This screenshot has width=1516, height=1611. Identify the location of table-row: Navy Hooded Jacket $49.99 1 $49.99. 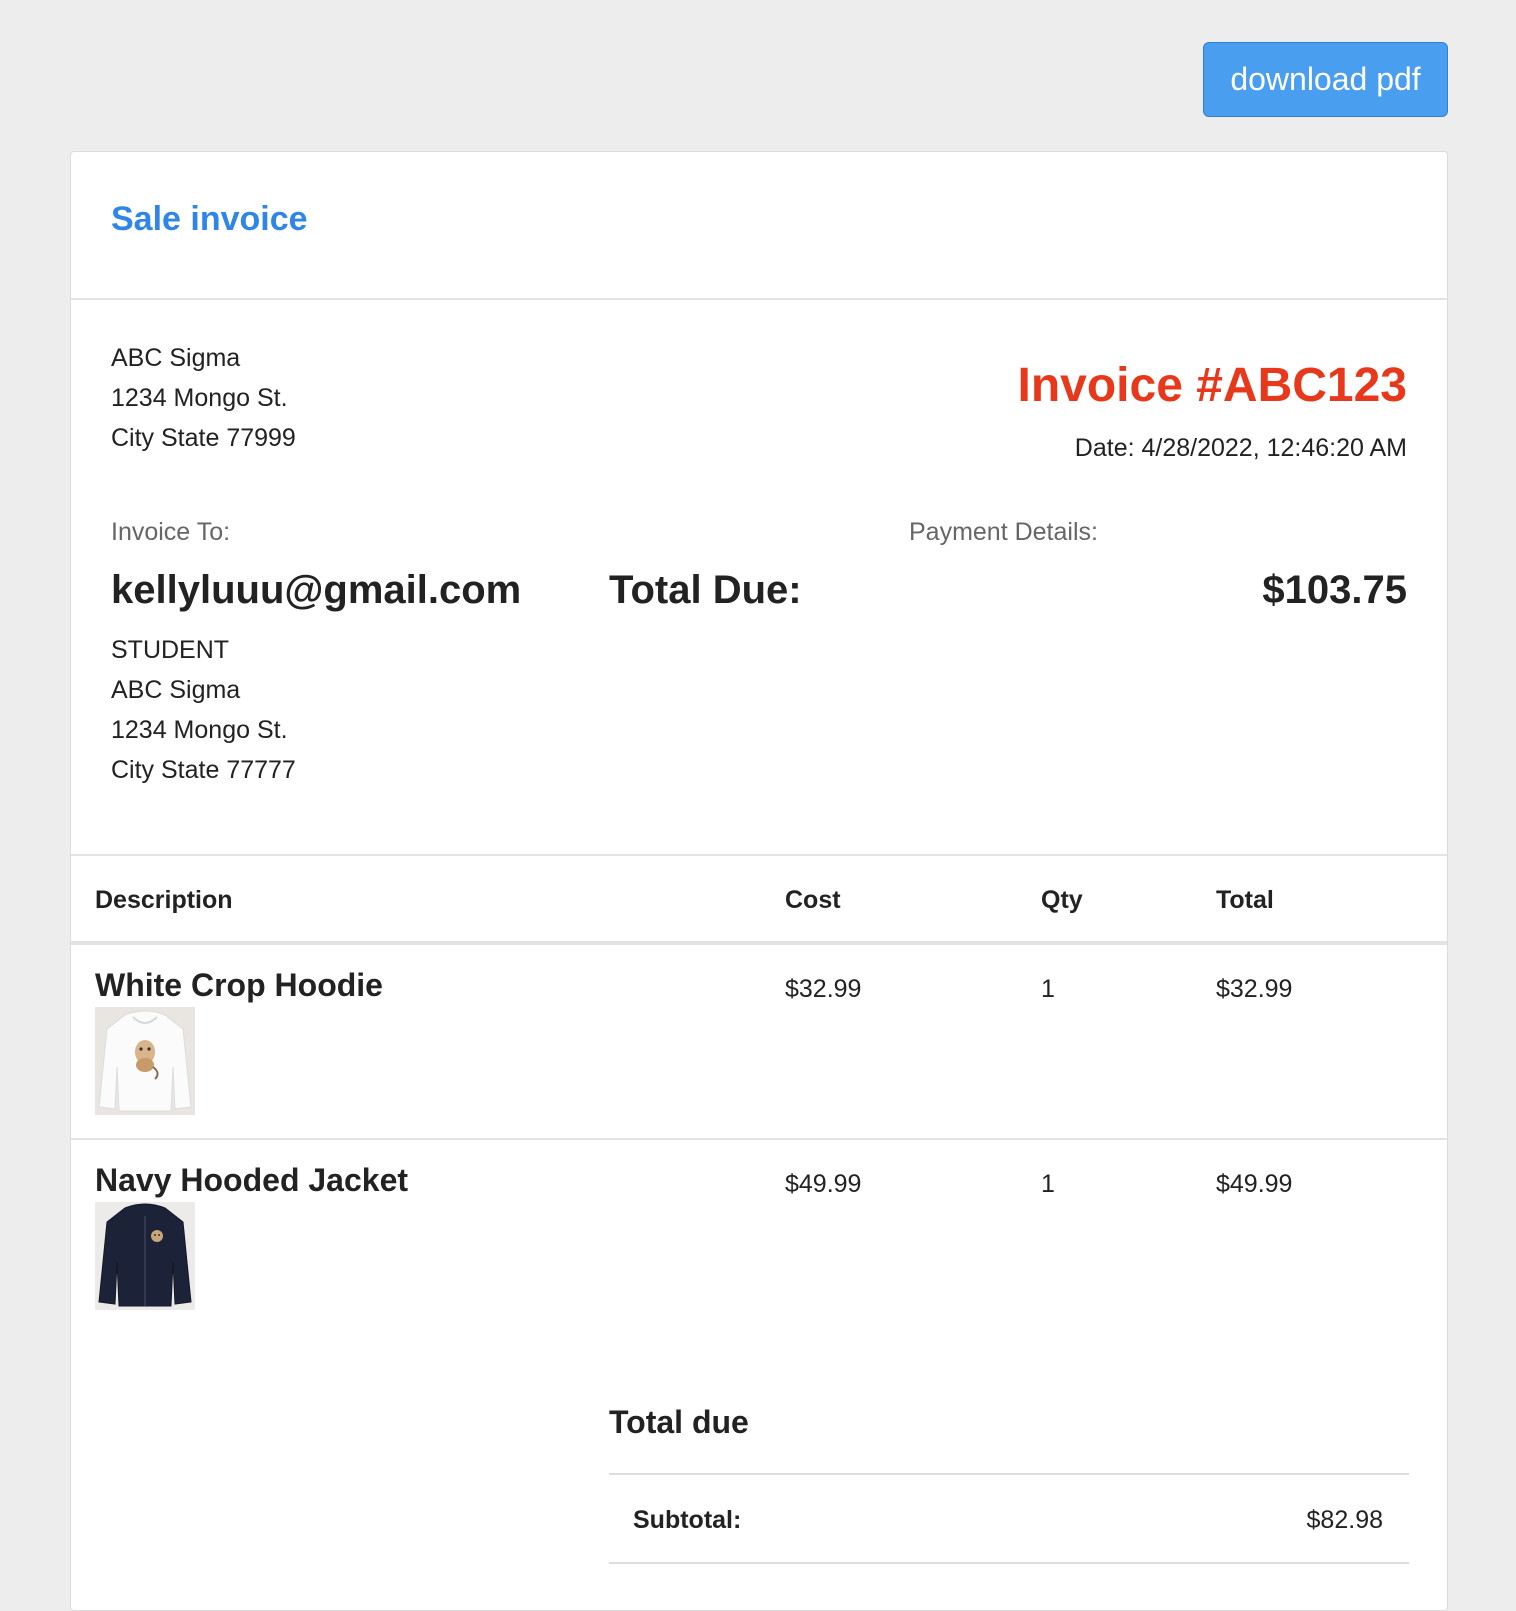
(759, 1242).